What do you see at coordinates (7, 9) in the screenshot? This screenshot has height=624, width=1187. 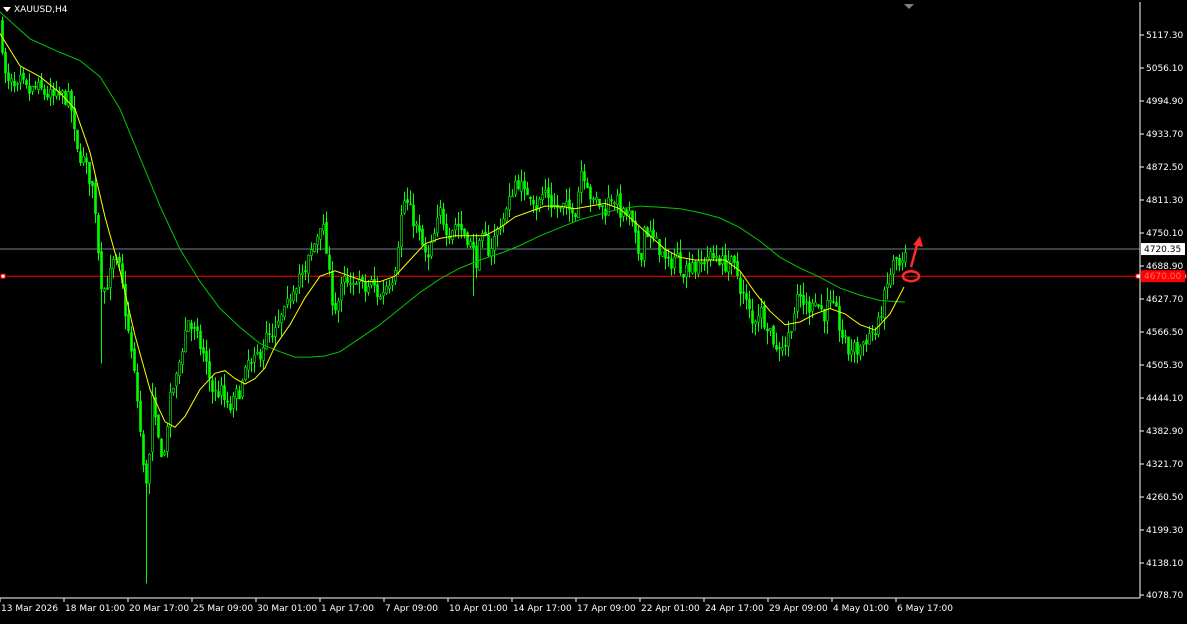 I see `dropdown-triangle-icon` at bounding box center [7, 9].